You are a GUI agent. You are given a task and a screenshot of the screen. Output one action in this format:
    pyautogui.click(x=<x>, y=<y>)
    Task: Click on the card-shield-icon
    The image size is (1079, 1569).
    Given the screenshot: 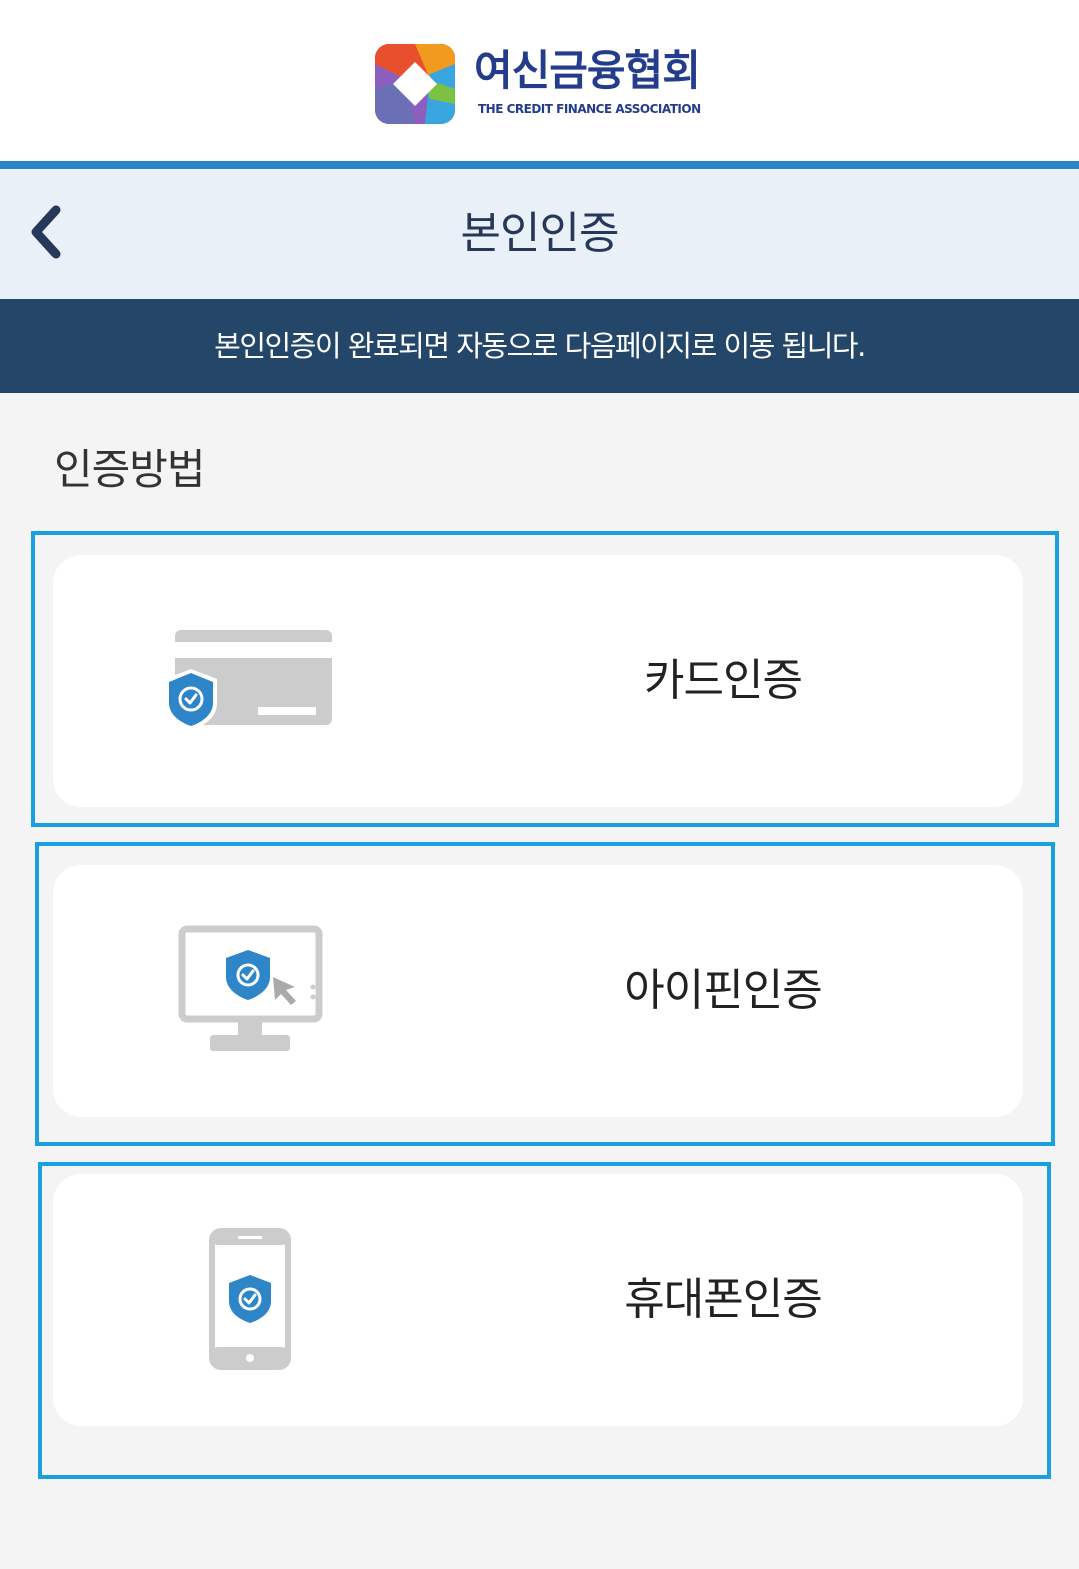 What is the action you would take?
    pyautogui.click(x=250, y=682)
    